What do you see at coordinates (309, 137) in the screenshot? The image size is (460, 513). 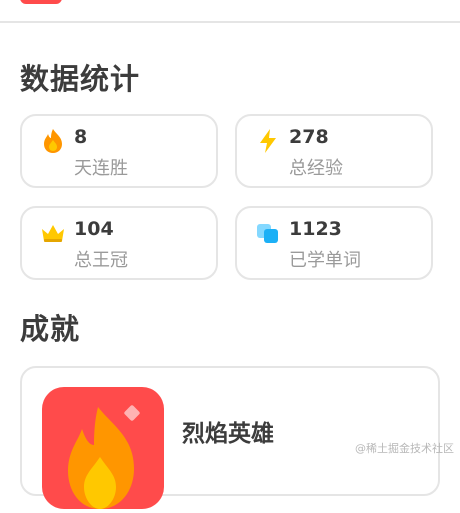 I see `stat-value: 278` at bounding box center [309, 137].